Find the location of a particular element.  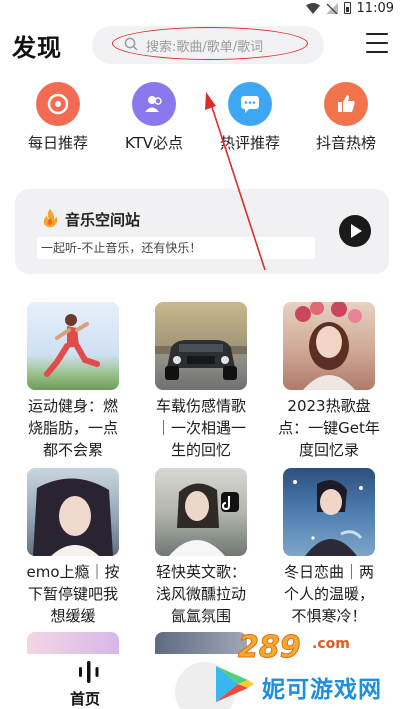

playlist-card: 轻快英文歌： 浅风微醺拉动 氤氲氛围 is located at coordinates (201, 547).